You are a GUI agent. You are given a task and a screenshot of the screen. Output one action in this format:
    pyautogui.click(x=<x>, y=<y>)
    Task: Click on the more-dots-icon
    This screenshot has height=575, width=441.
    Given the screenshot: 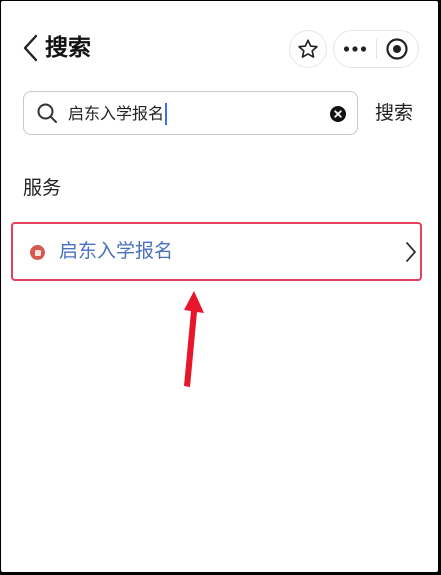 What is the action you would take?
    pyautogui.click(x=354, y=49)
    